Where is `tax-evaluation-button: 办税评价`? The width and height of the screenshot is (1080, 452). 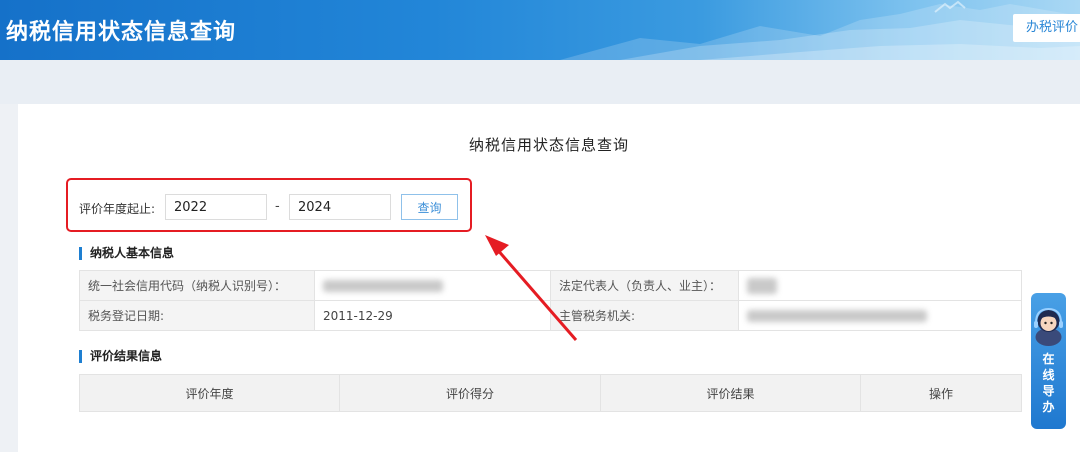 tax-evaluation-button: 办税评价 is located at coordinates (1046, 28).